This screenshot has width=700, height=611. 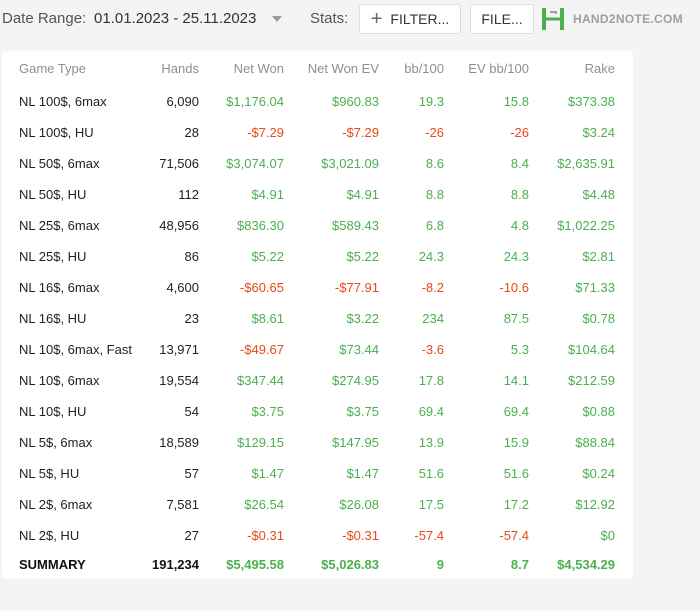 I want to click on cell-bb-100: 8.8, so click(x=434, y=194).